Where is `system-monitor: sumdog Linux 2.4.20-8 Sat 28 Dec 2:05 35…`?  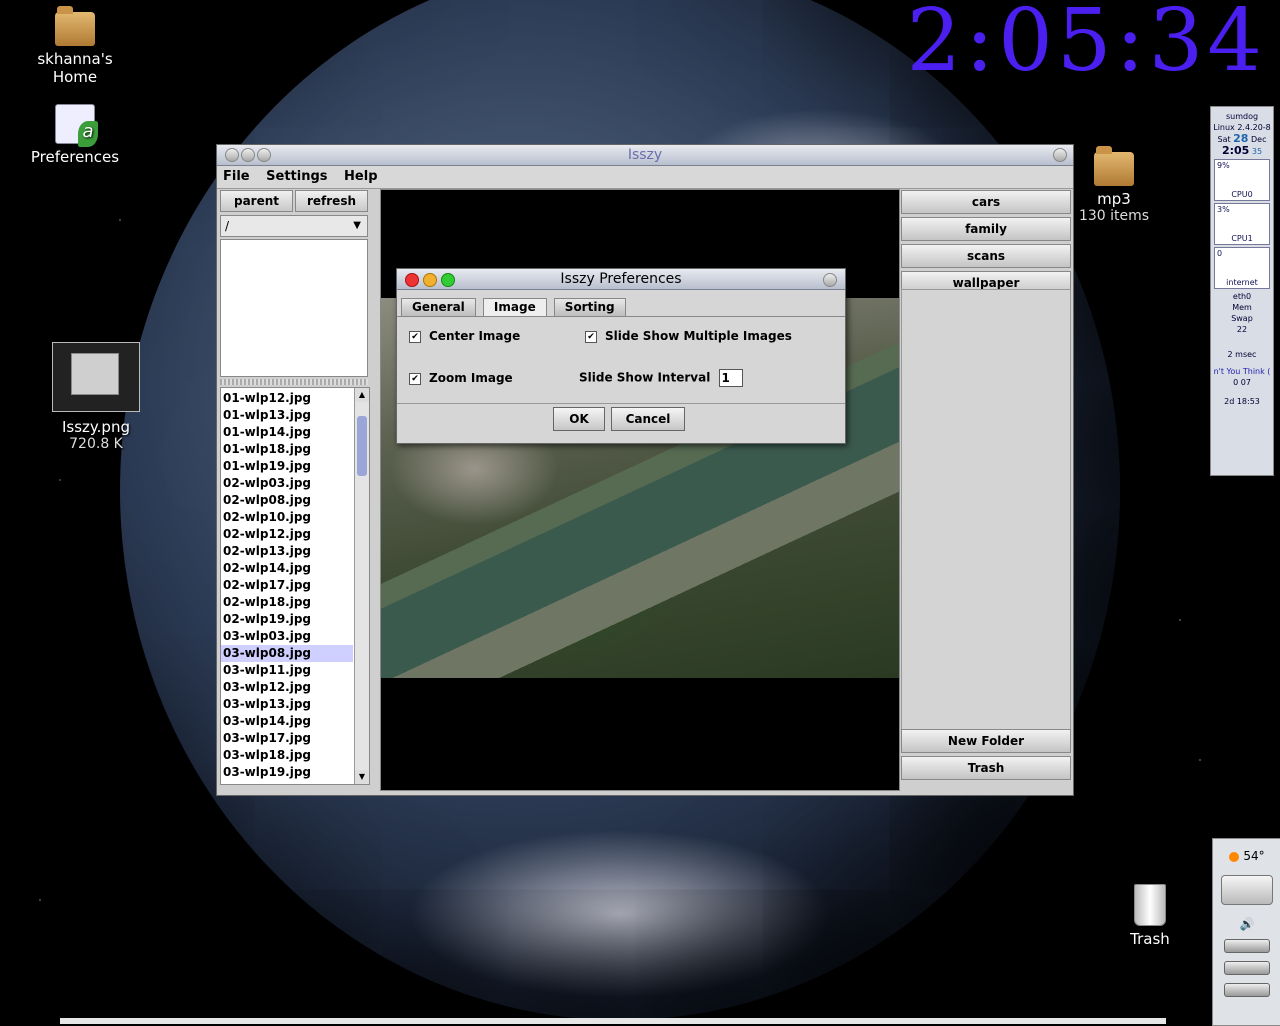 system-monitor: sumdog Linux 2.4.20-8 Sat 28 Dec 2:05 35… is located at coordinates (1242, 291).